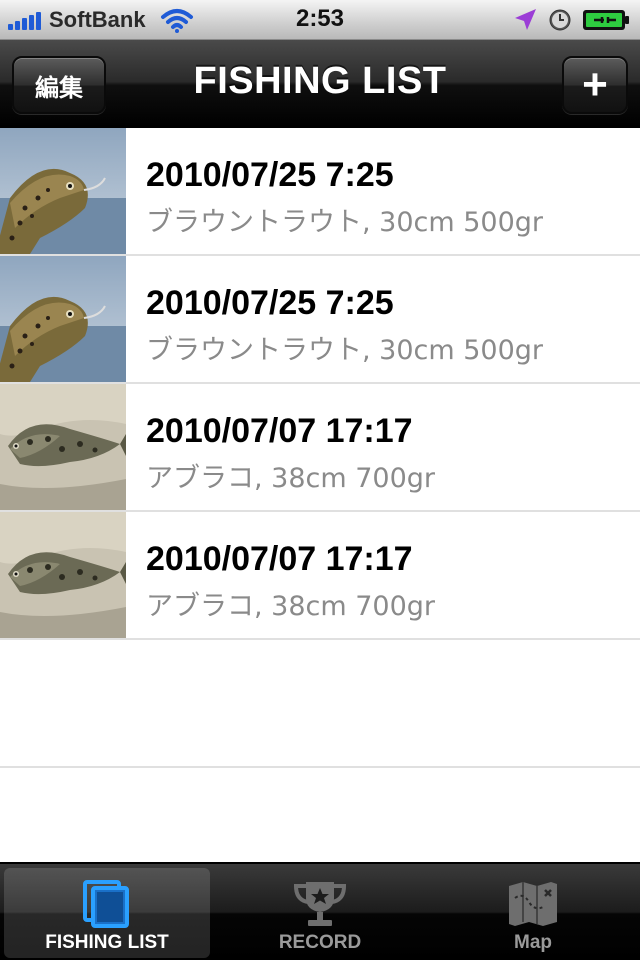 This screenshot has width=640, height=960. I want to click on tab-bar: FISHING LIST RECORD Map, so click(320, 911).